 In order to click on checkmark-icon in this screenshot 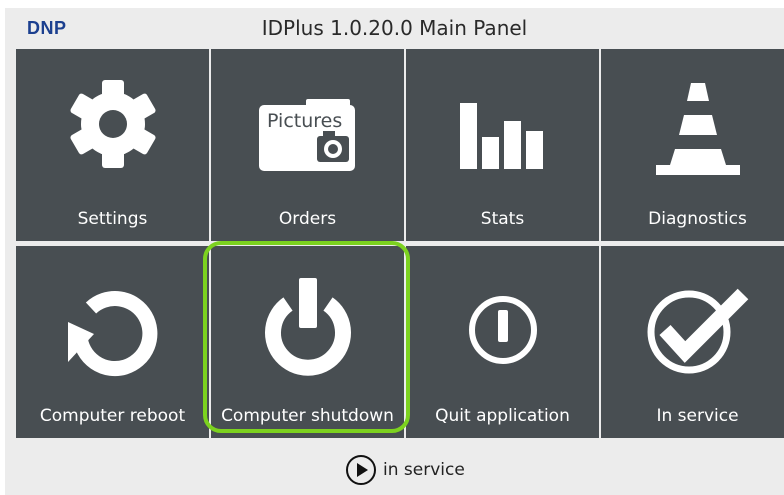, I will do `click(692, 326)`.